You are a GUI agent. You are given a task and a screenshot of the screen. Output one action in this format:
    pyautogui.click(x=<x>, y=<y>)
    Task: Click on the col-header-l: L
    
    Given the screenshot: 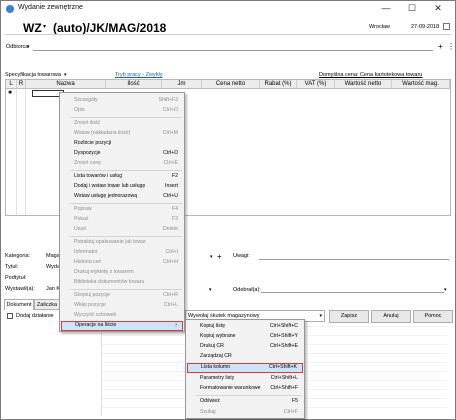 What is the action you would take?
    pyautogui.click(x=11, y=84)
    